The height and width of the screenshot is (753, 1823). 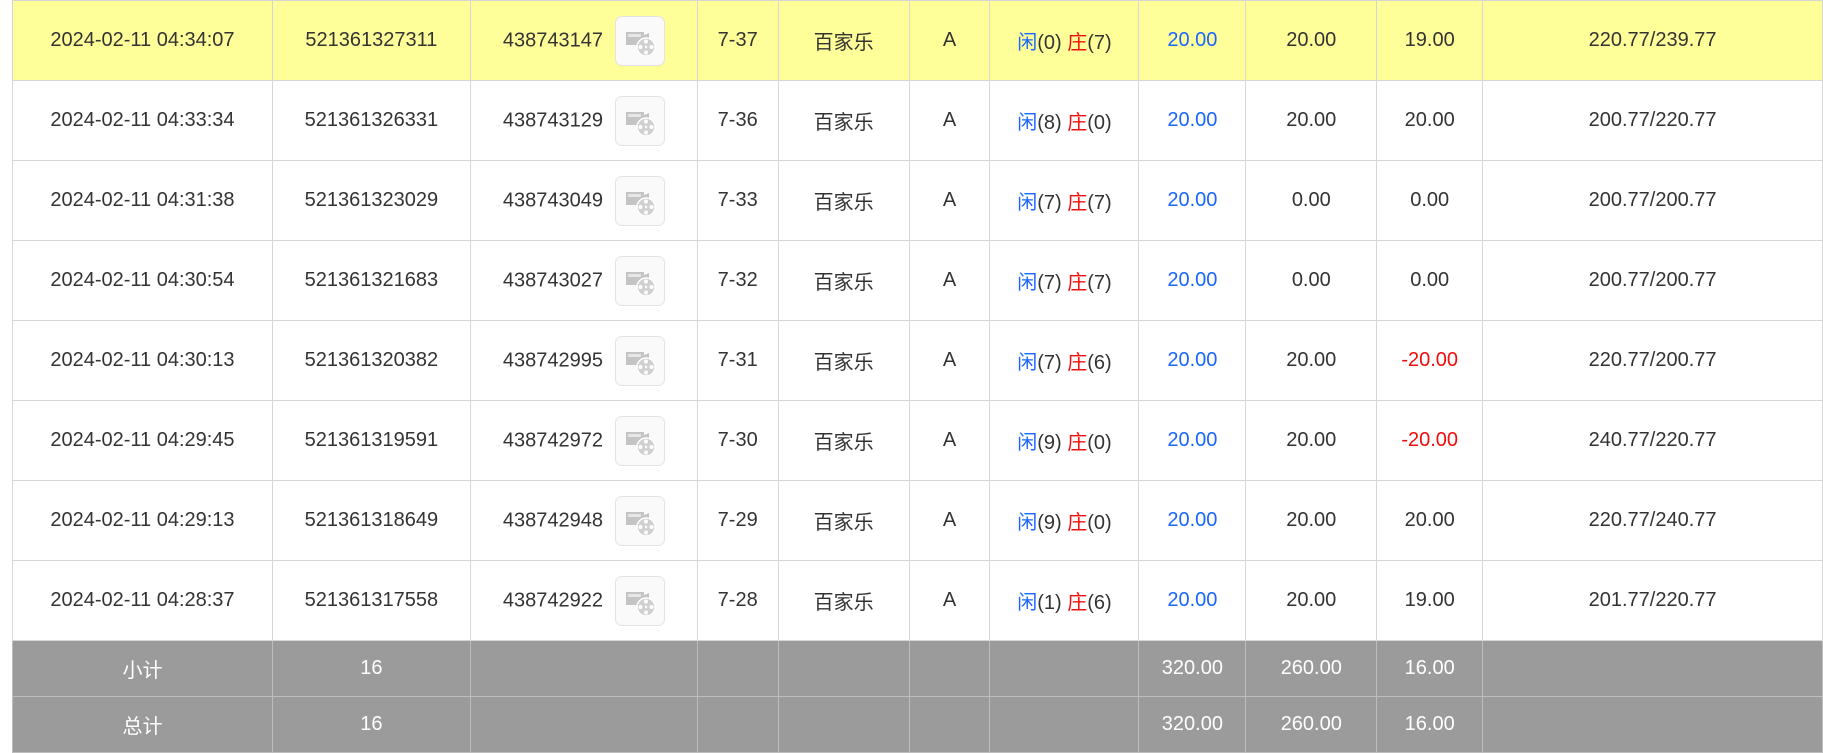 What do you see at coordinates (737, 200) in the screenshot?
I see `shoe-round: 7-33` at bounding box center [737, 200].